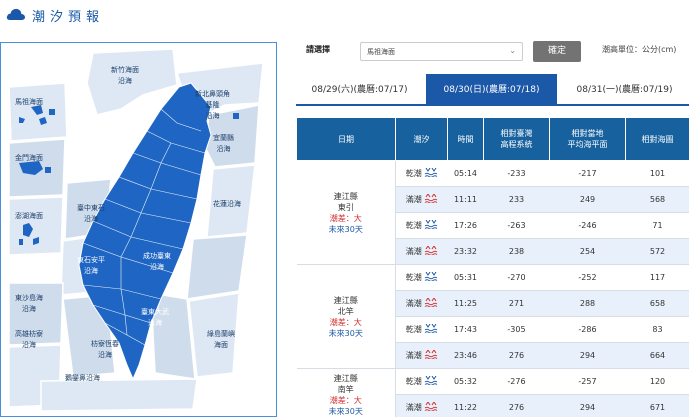 Image resolution: width=700 pixels, height=417 pixels. Describe the element at coordinates (639, 49) in the screenshot. I see `unit-text: 潮高單位：公分(cm)` at that location.